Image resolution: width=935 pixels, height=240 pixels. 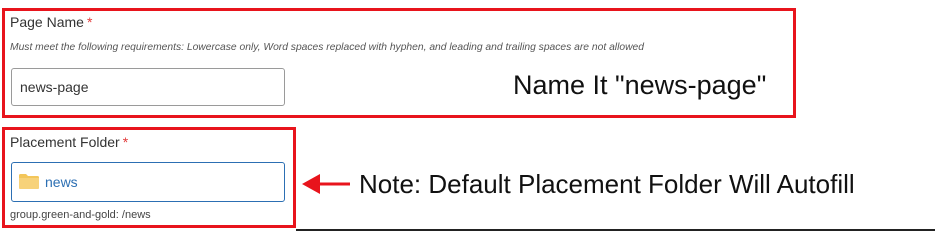 What do you see at coordinates (80, 215) in the screenshot?
I see `placement-folder-path: group.green-and-gold: /news` at bounding box center [80, 215].